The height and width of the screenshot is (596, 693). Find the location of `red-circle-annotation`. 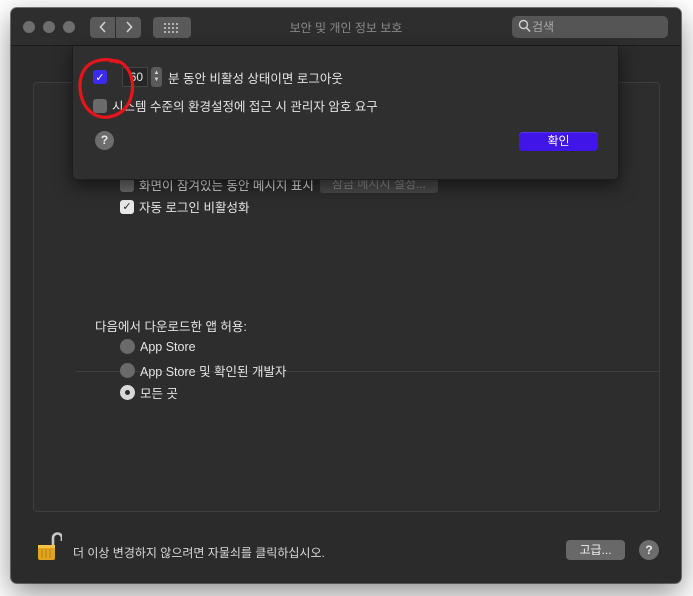

red-circle-annotation is located at coordinates (106, 88).